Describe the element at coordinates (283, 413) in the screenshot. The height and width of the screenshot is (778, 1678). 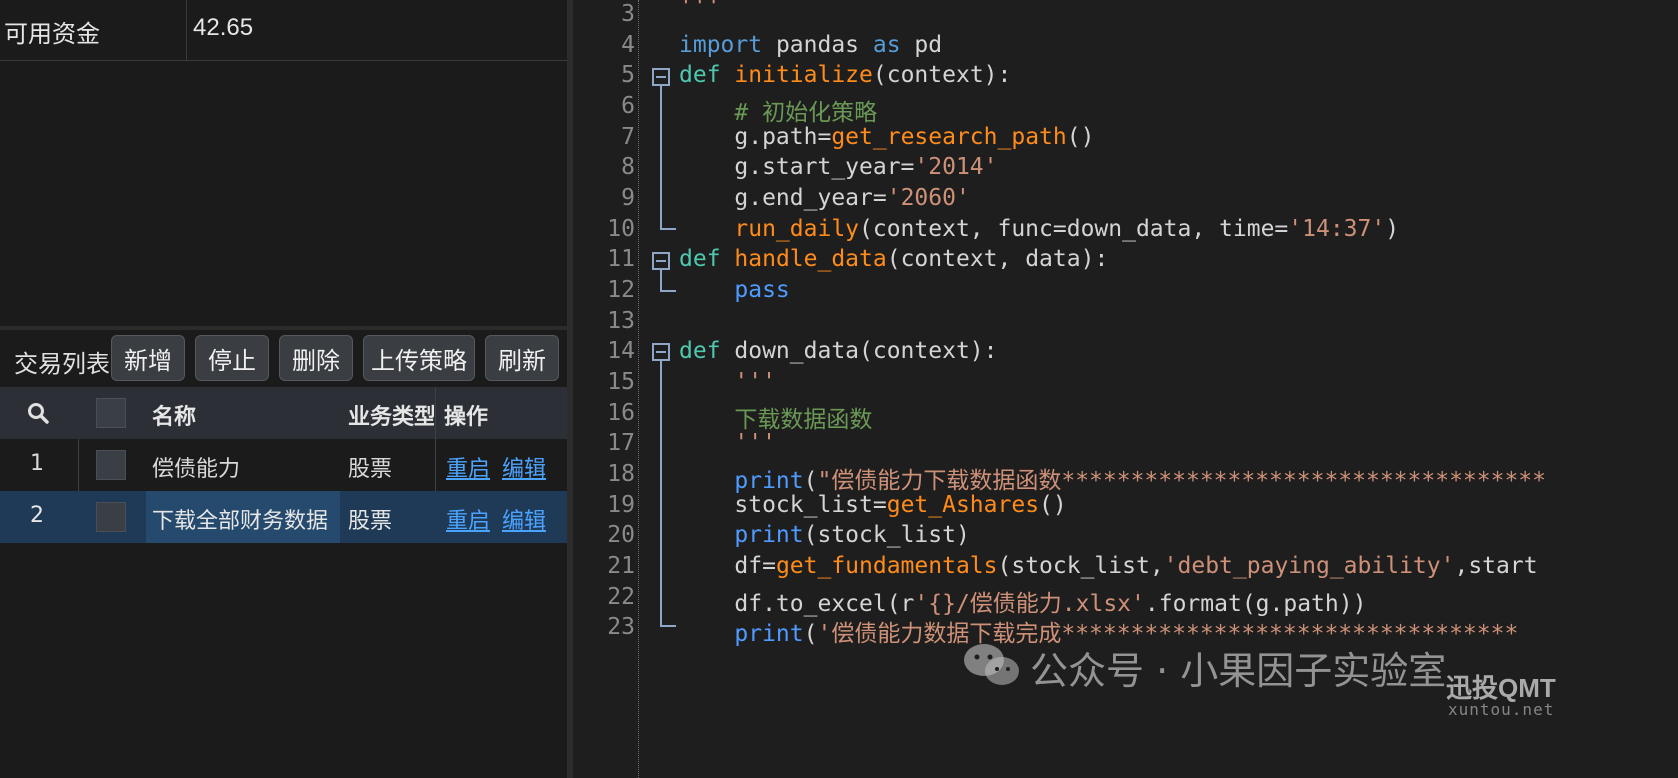
I see `table-header: 名称 业务类型 操作` at that location.